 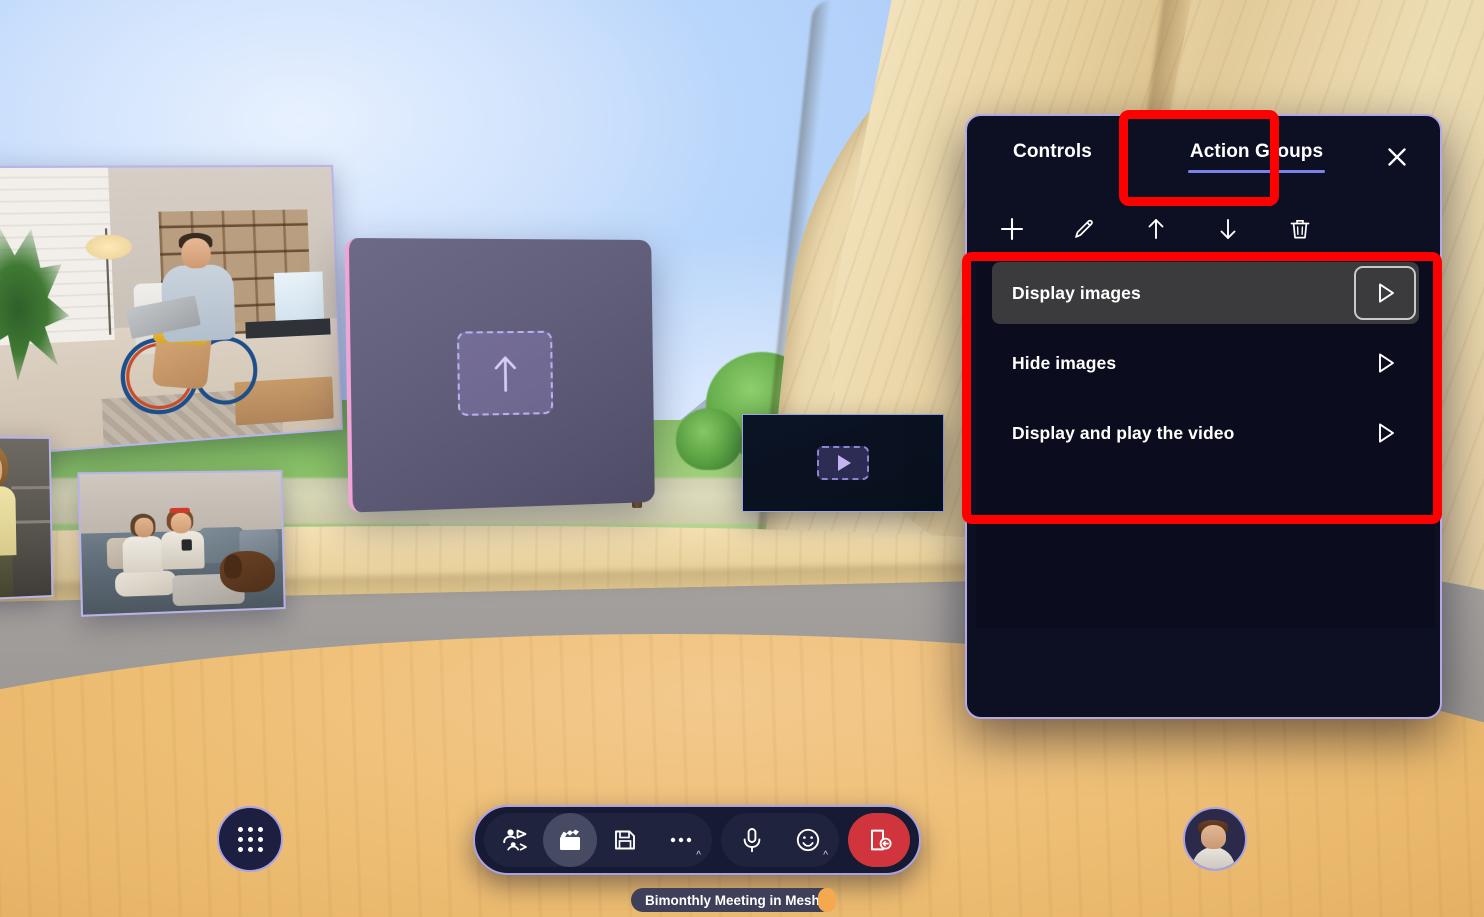 I want to click on move-up-arrow-icon, so click(x=1156, y=229).